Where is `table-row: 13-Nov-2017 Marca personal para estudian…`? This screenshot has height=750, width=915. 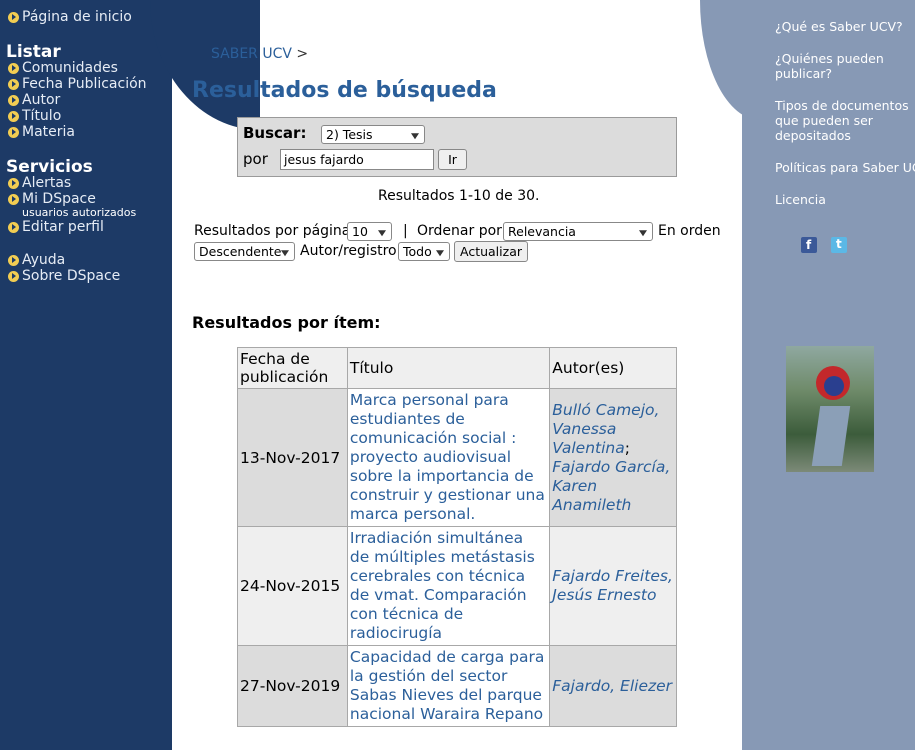
table-row: 13-Nov-2017 Marca personal para estudian… is located at coordinates (457, 457).